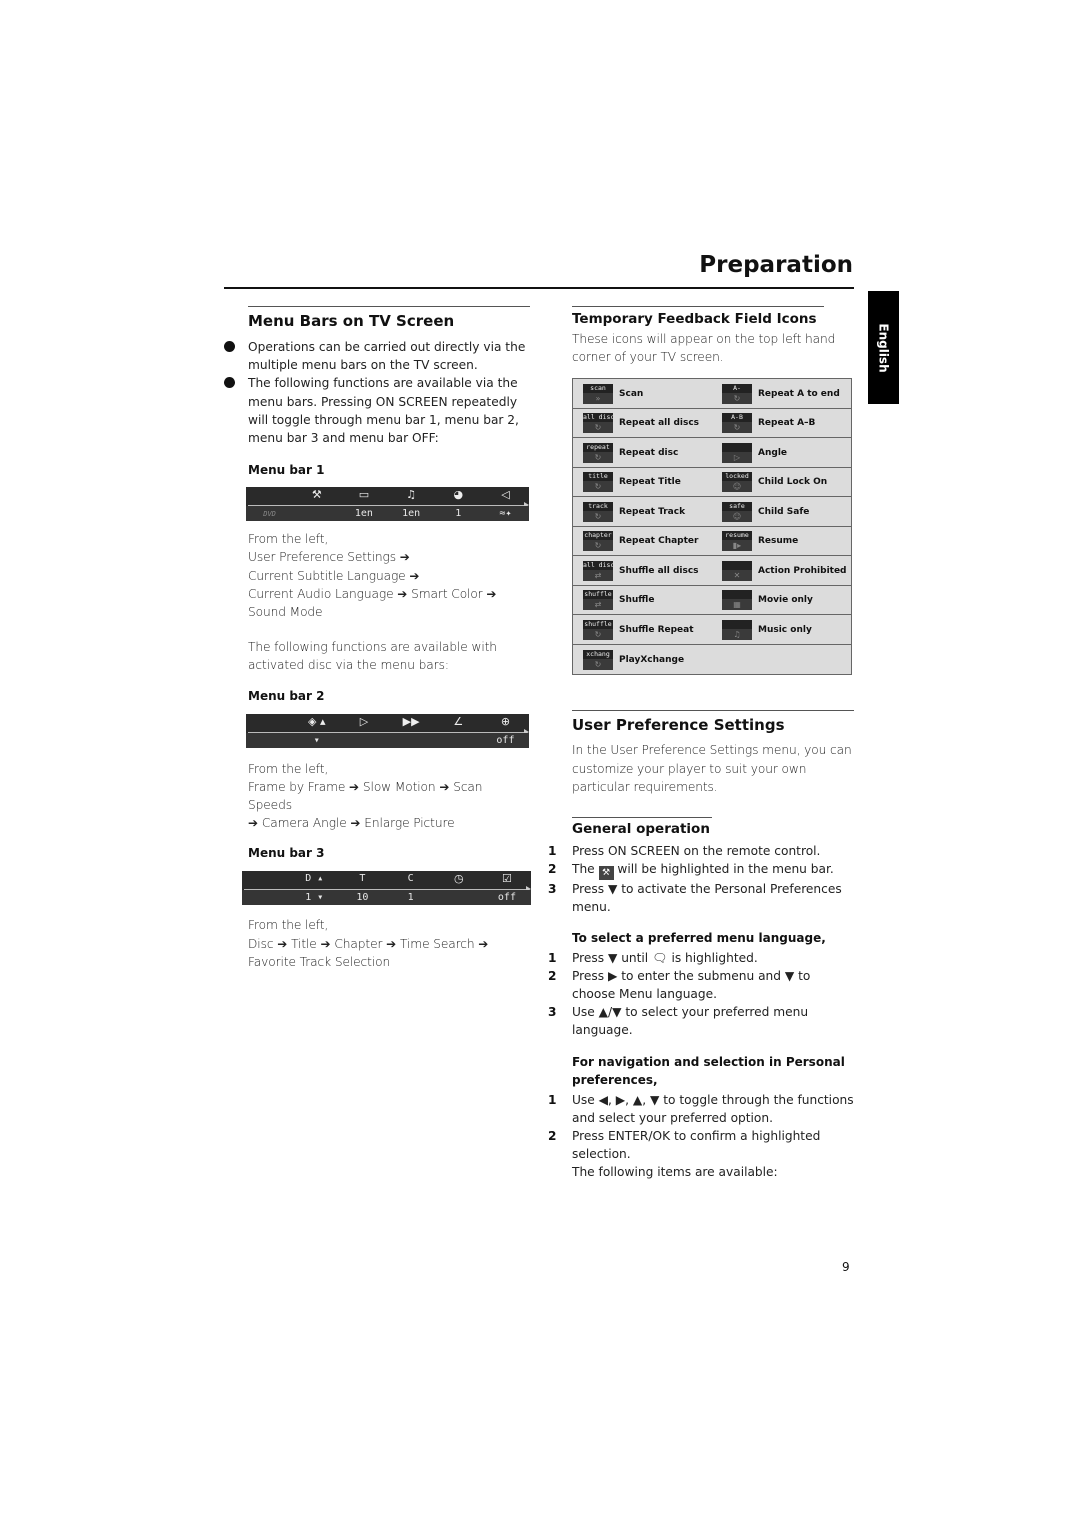  What do you see at coordinates (737, 570) in the screenshot?
I see `feedback-icon: ✕` at bounding box center [737, 570].